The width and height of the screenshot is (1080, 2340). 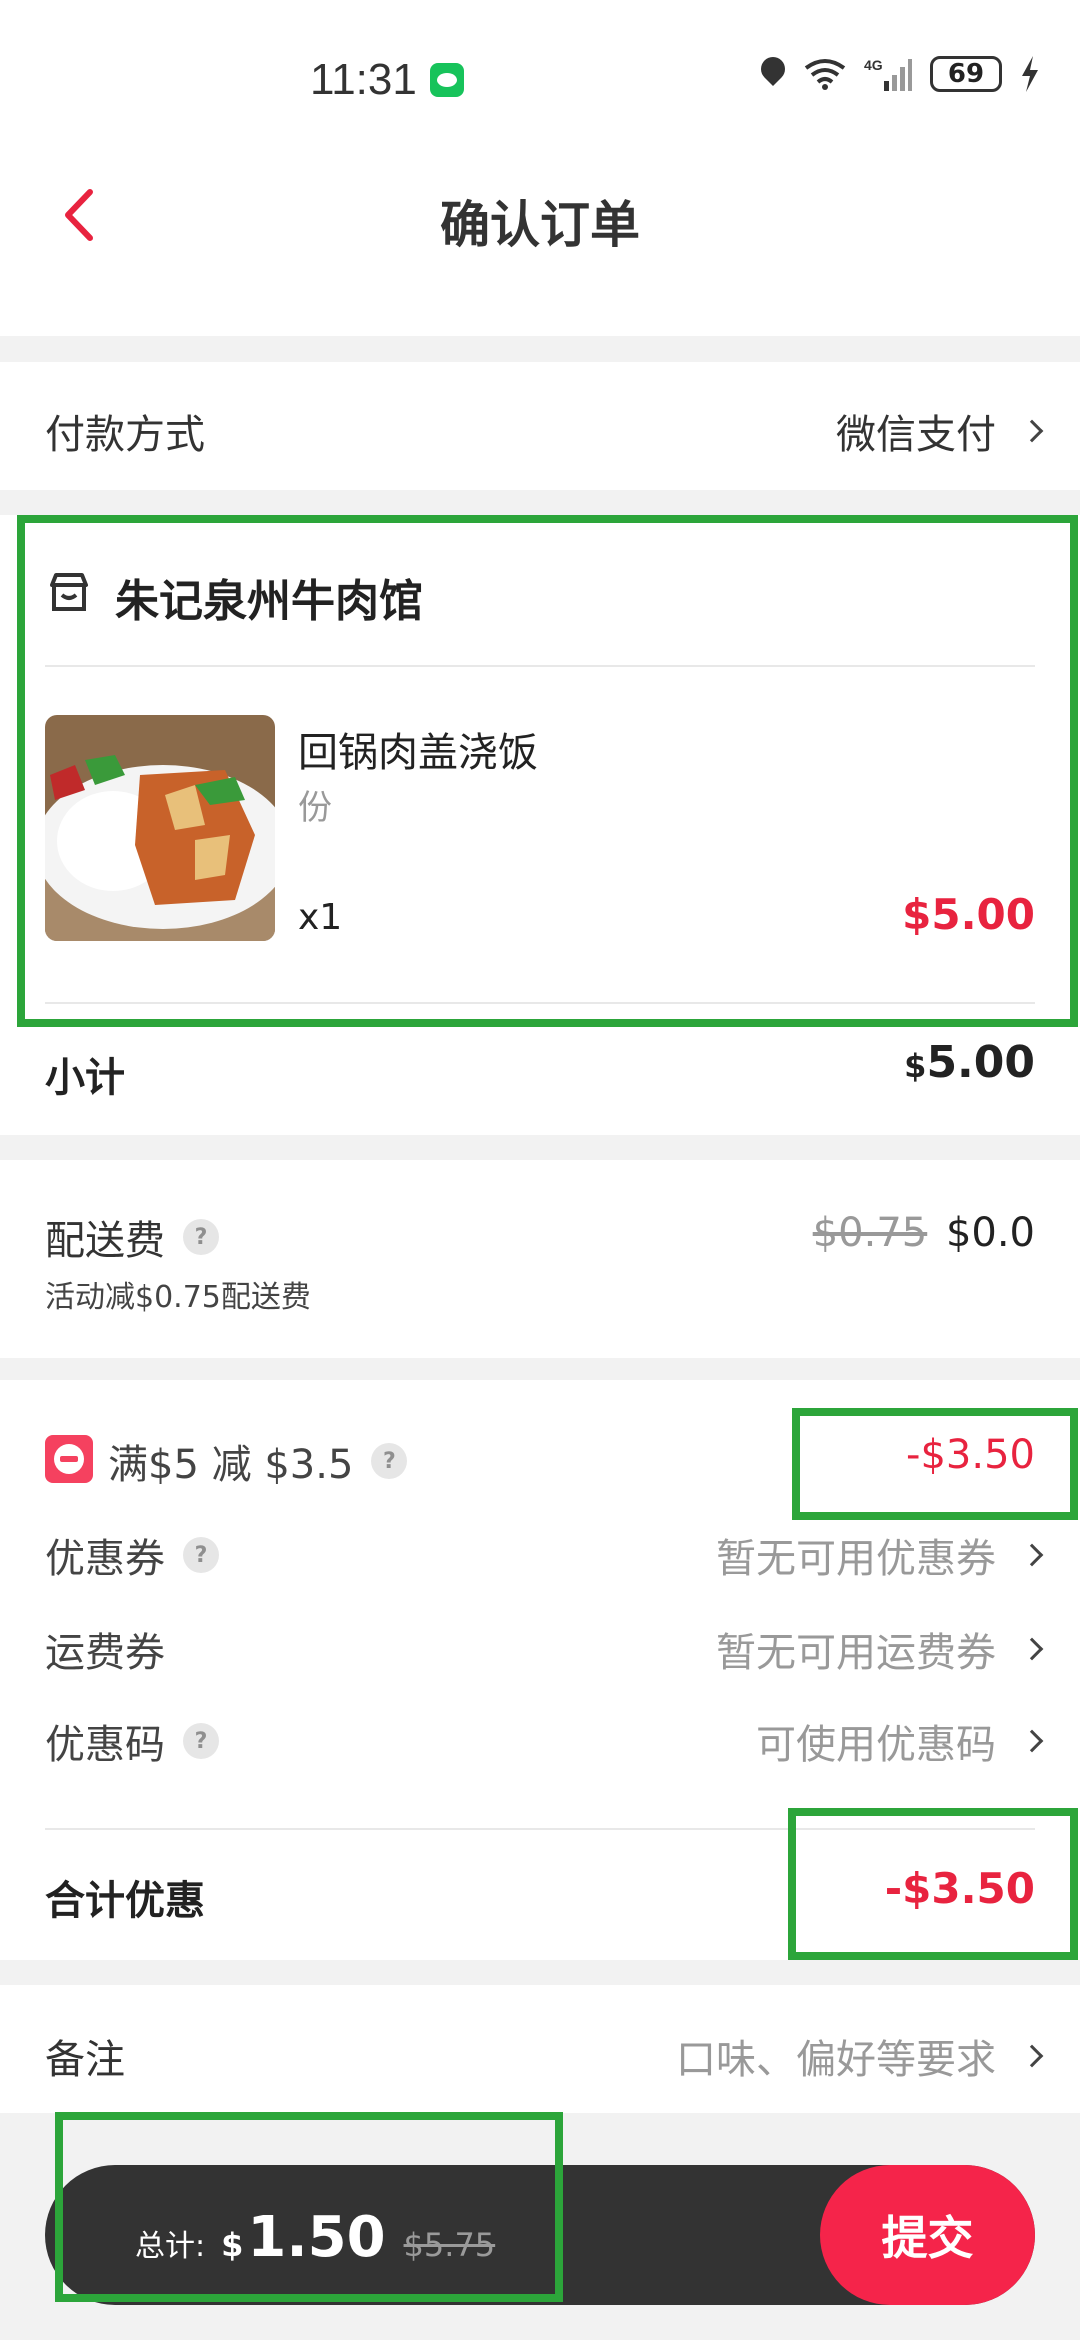 What do you see at coordinates (966, 74) in the screenshot?
I see `battery-indicator: 69` at bounding box center [966, 74].